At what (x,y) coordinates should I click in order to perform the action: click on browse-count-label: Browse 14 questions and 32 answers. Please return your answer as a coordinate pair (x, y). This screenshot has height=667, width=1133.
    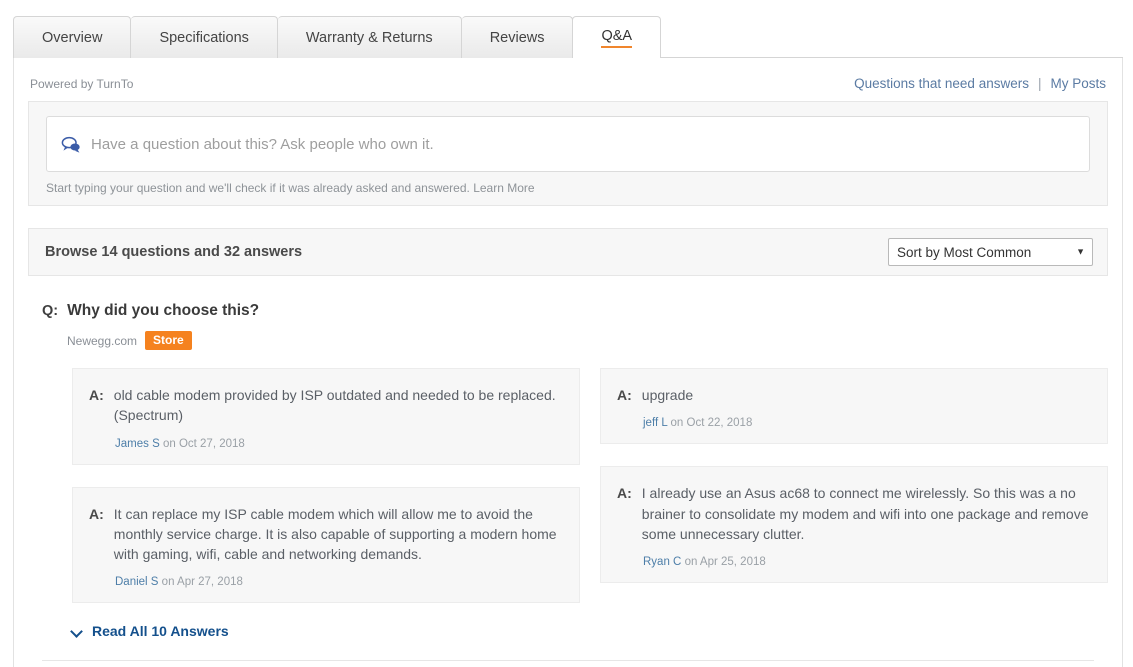
    Looking at the image, I should click on (174, 252).